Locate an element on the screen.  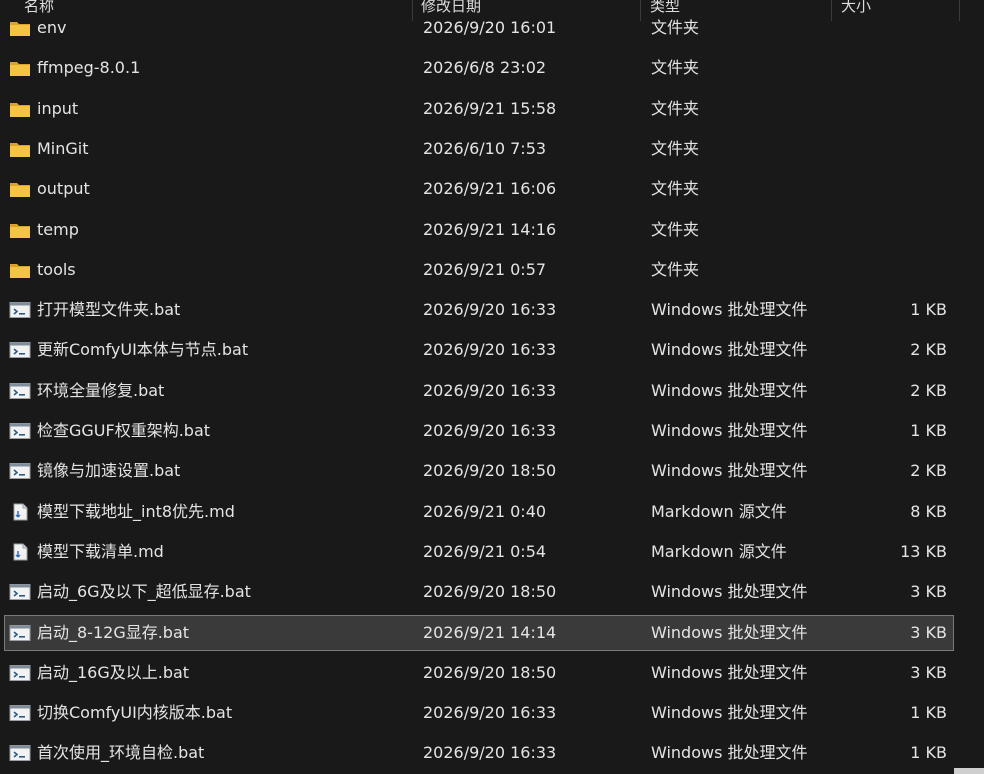
file-name: MinGit is located at coordinates (63, 148).